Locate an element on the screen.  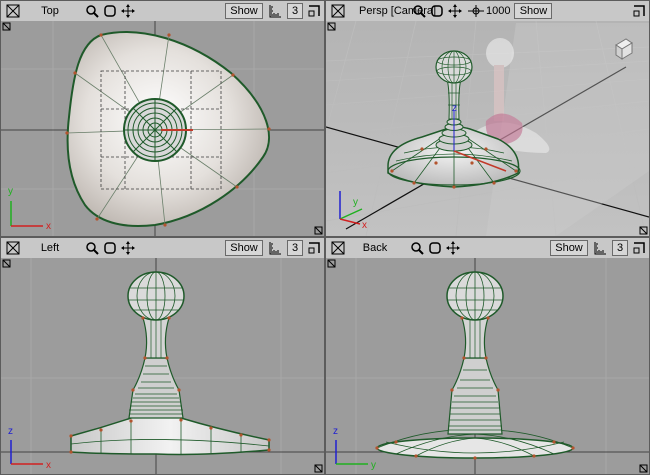
viewport-toolbar: Back Show 3 is located at coordinates (487, 248).